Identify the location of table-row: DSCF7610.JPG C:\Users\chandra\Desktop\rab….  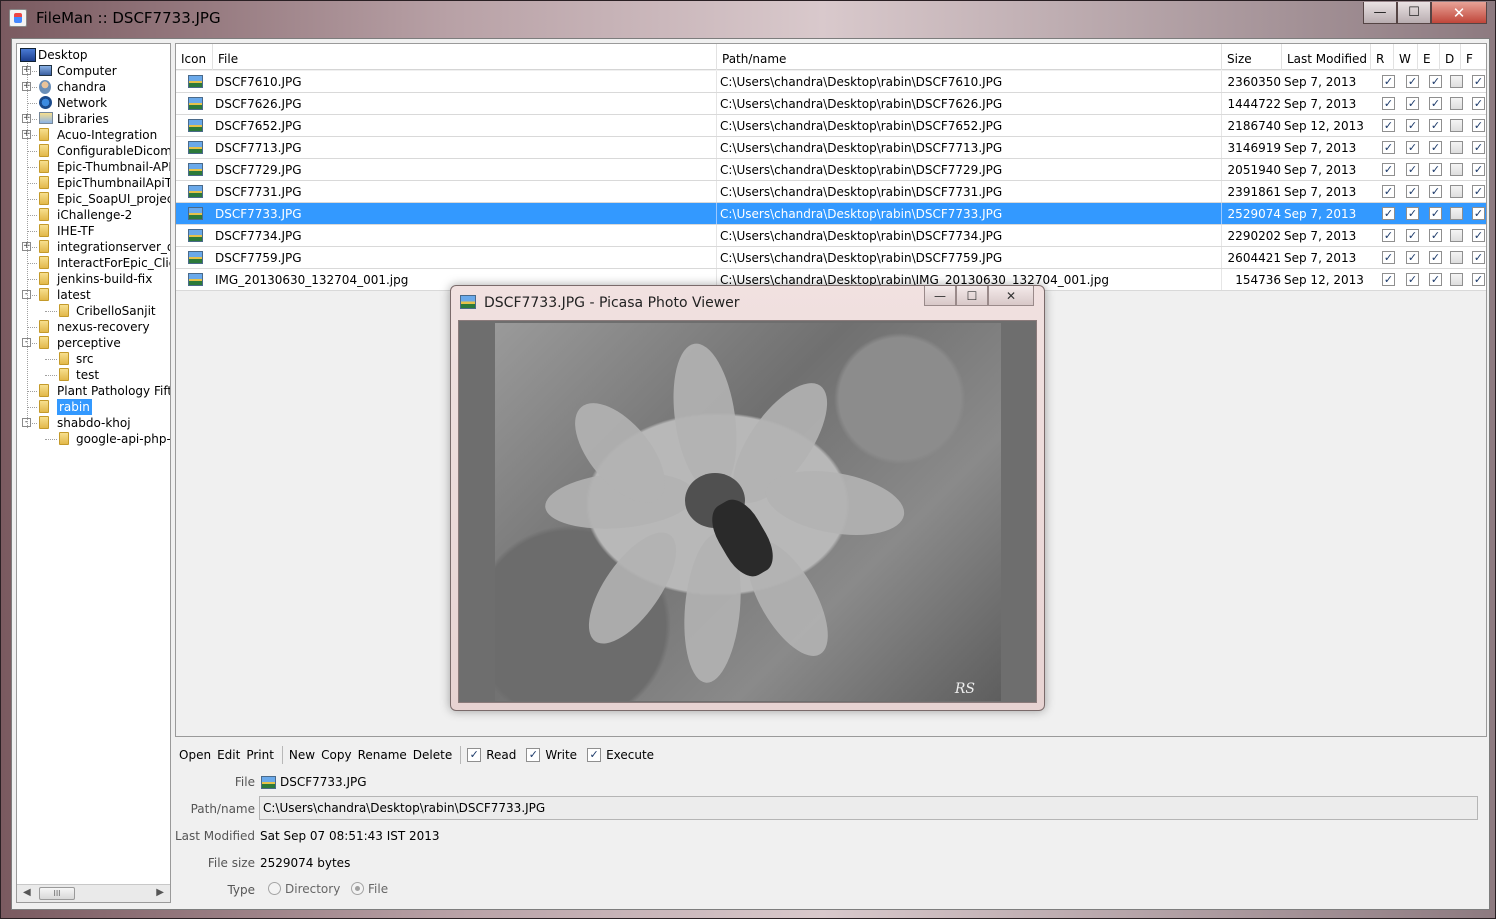
(831, 82).